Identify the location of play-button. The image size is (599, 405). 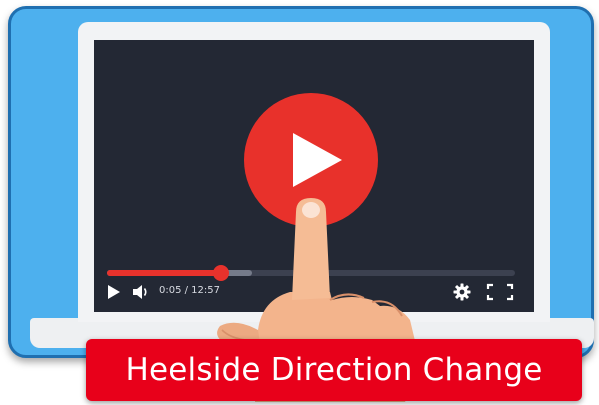
(114, 292).